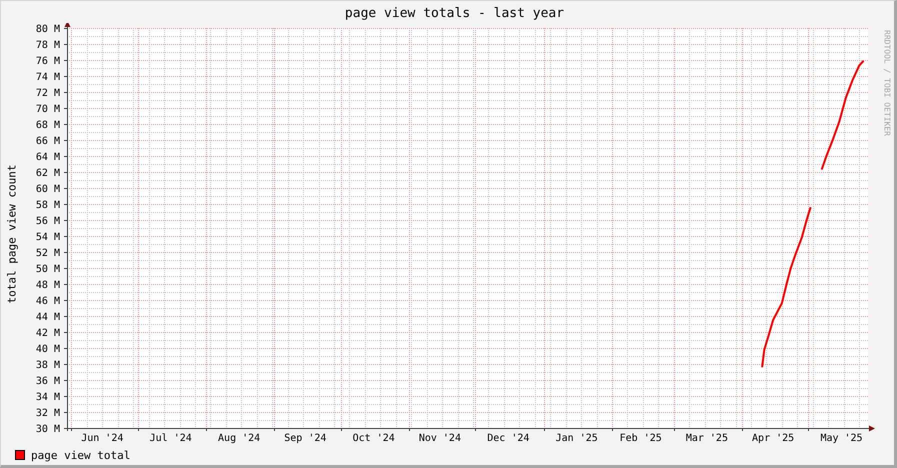  What do you see at coordinates (707, 438) in the screenshot?
I see `axis-tick-label: Mar '25` at bounding box center [707, 438].